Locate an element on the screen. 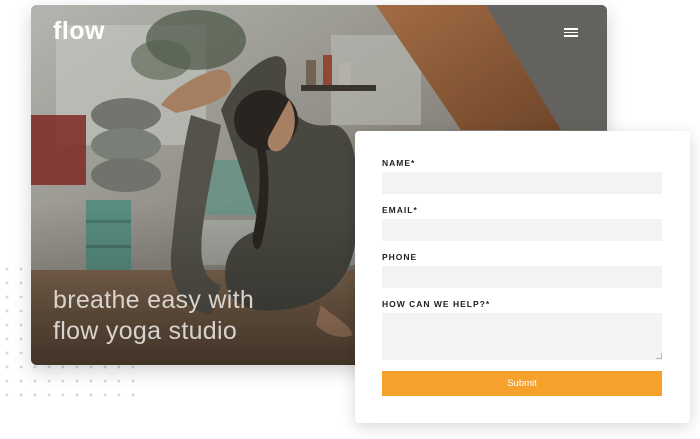 The image size is (700, 439). name-field is located at coordinates (522, 183).